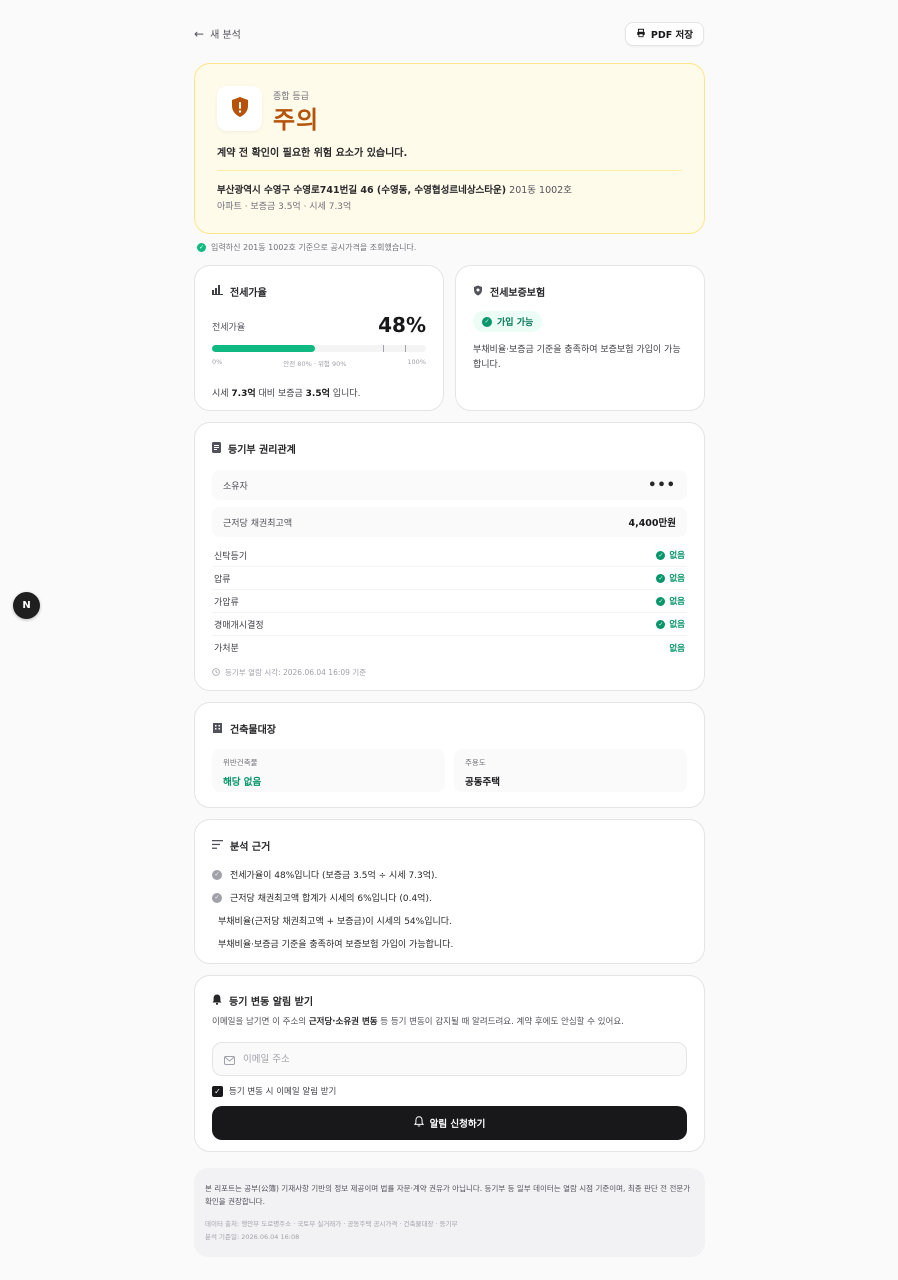  What do you see at coordinates (664, 34) in the screenshot?
I see `pdf-save-button: PDF 저장` at bounding box center [664, 34].